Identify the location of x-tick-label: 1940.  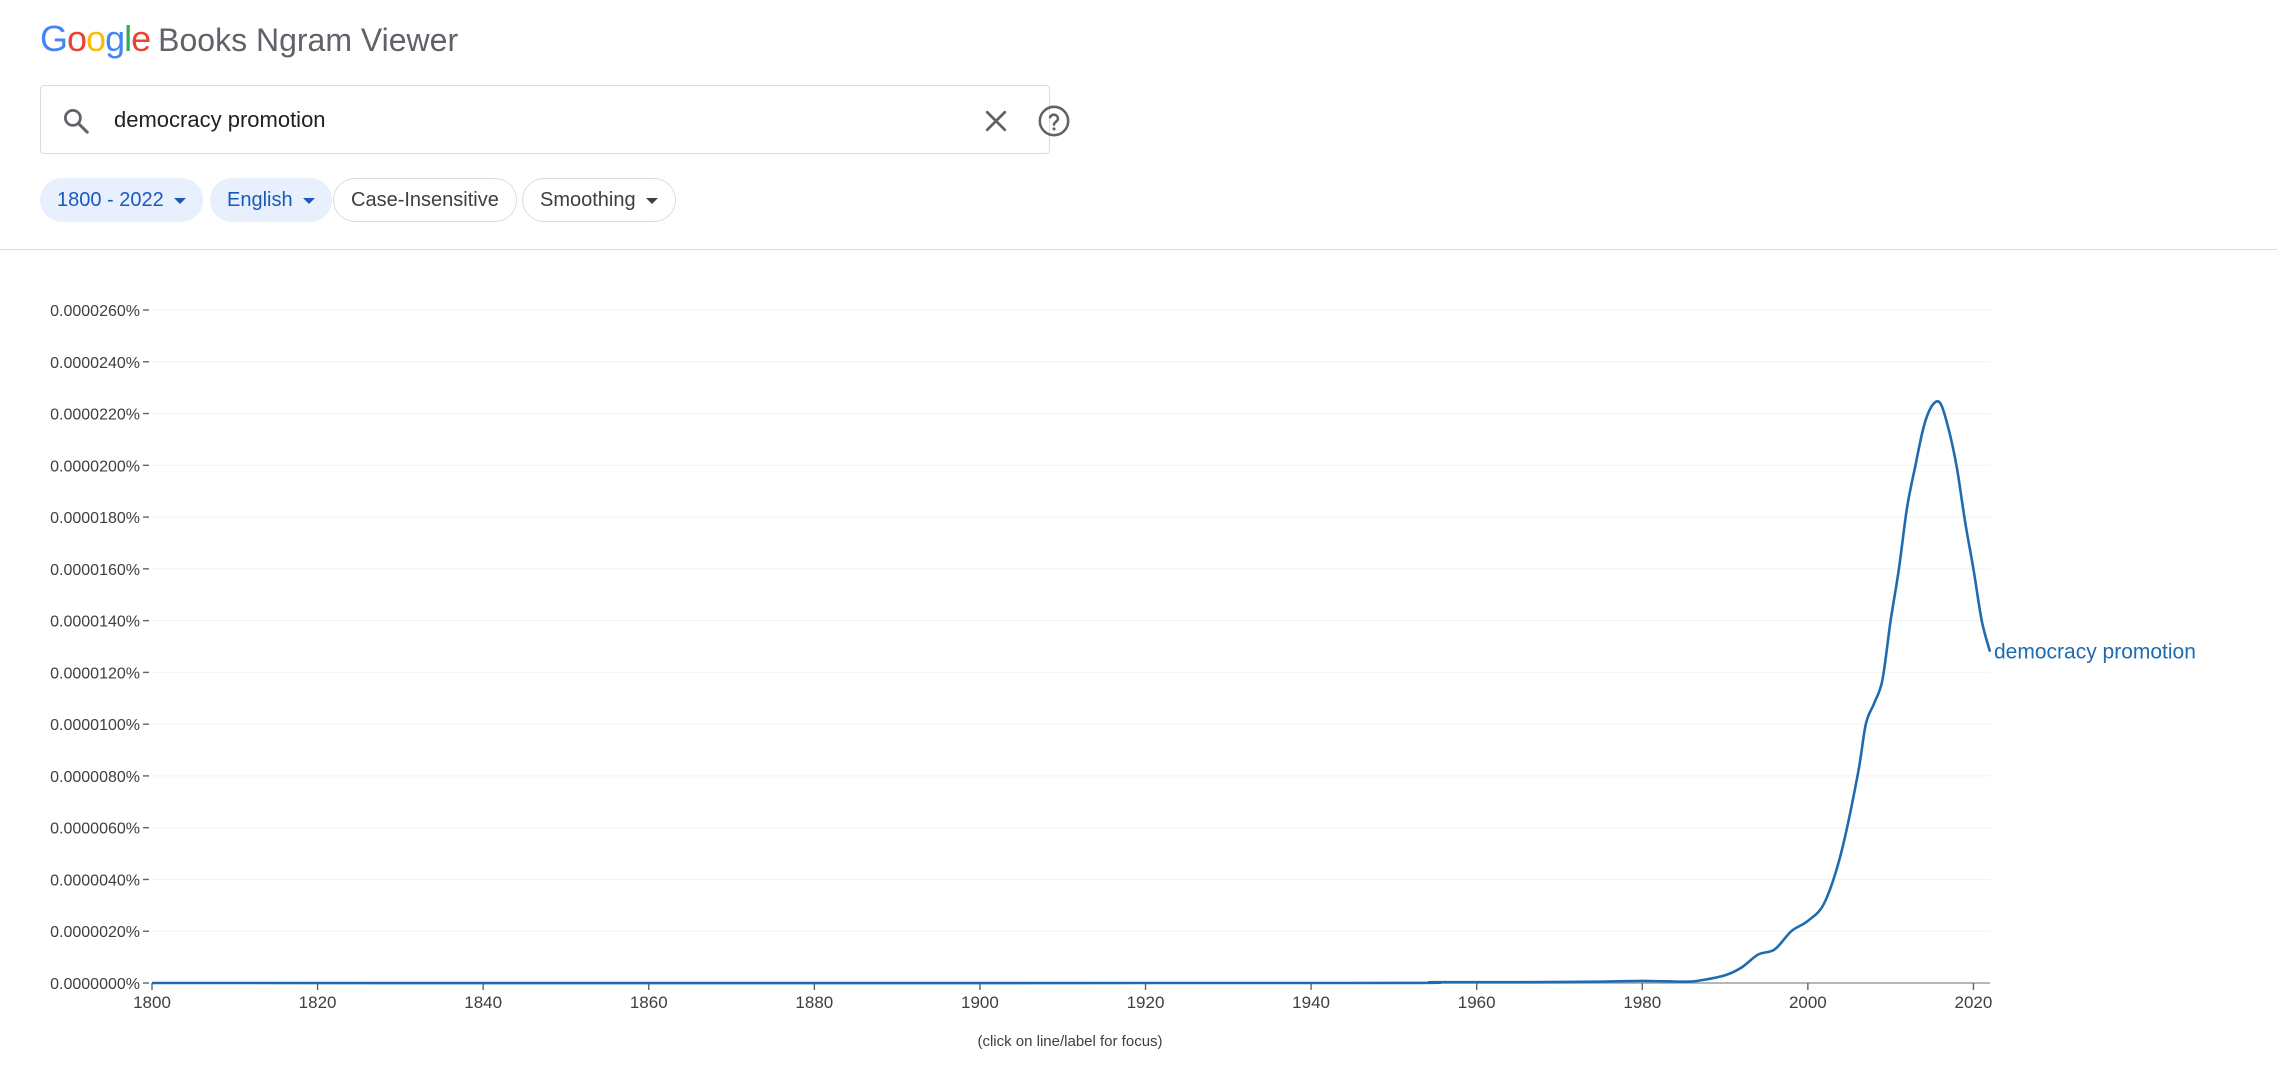
(1311, 1002).